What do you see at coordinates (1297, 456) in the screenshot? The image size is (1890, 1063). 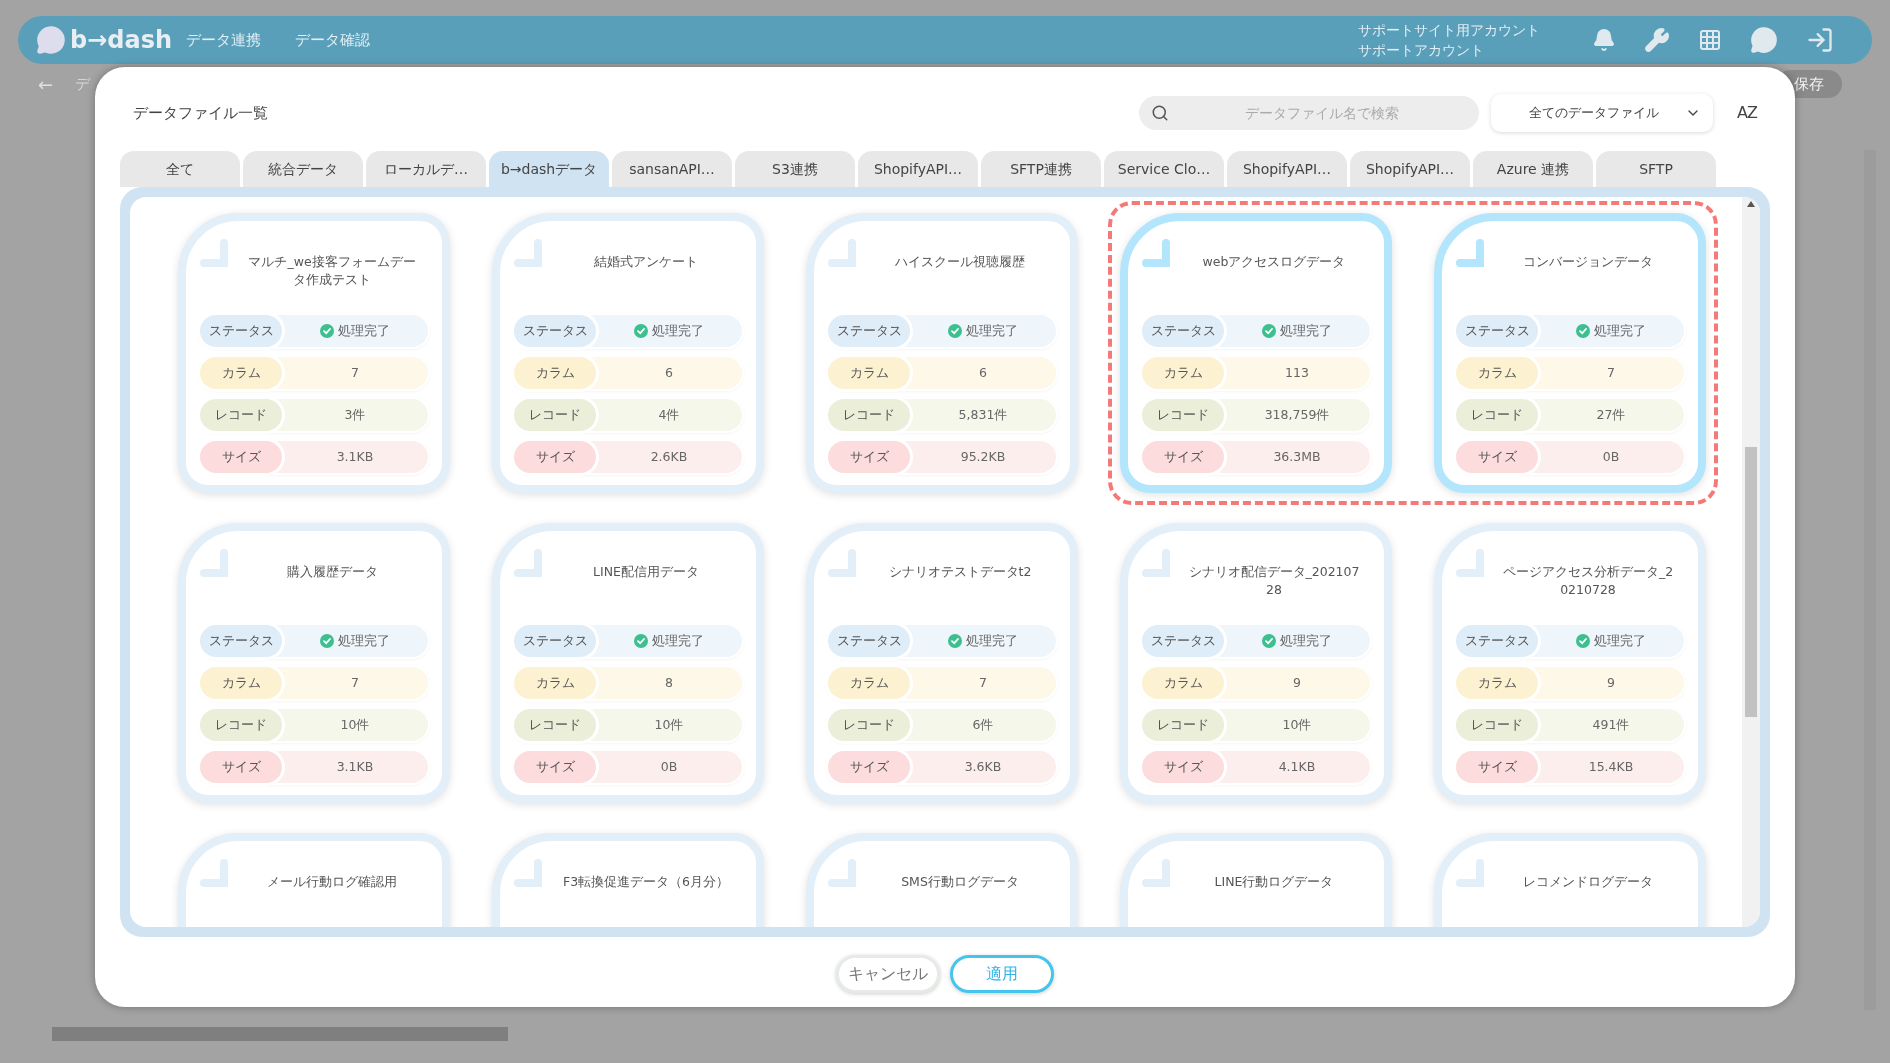 I see `stat-value: 36.3MB` at bounding box center [1297, 456].